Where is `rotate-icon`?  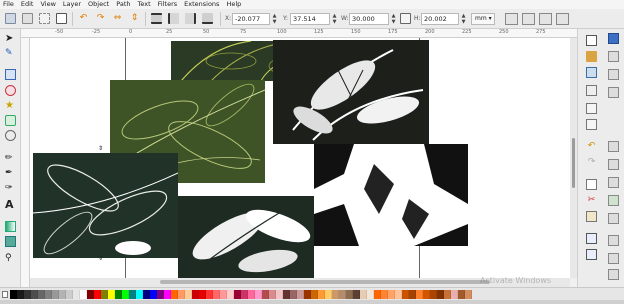
rotate-icon is located at coordinates (61, 18).